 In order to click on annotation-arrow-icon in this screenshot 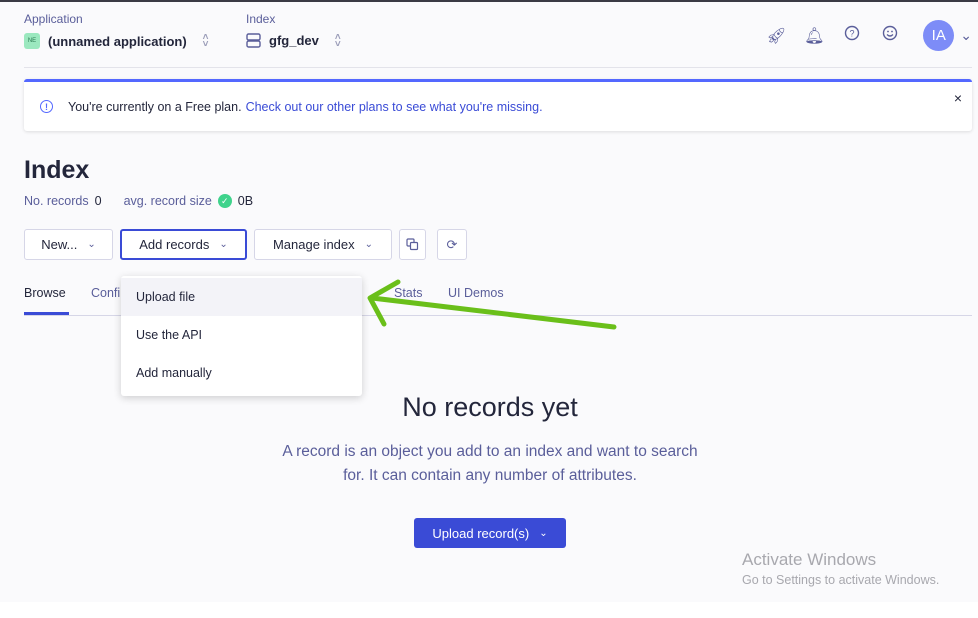, I will do `click(492, 304)`.